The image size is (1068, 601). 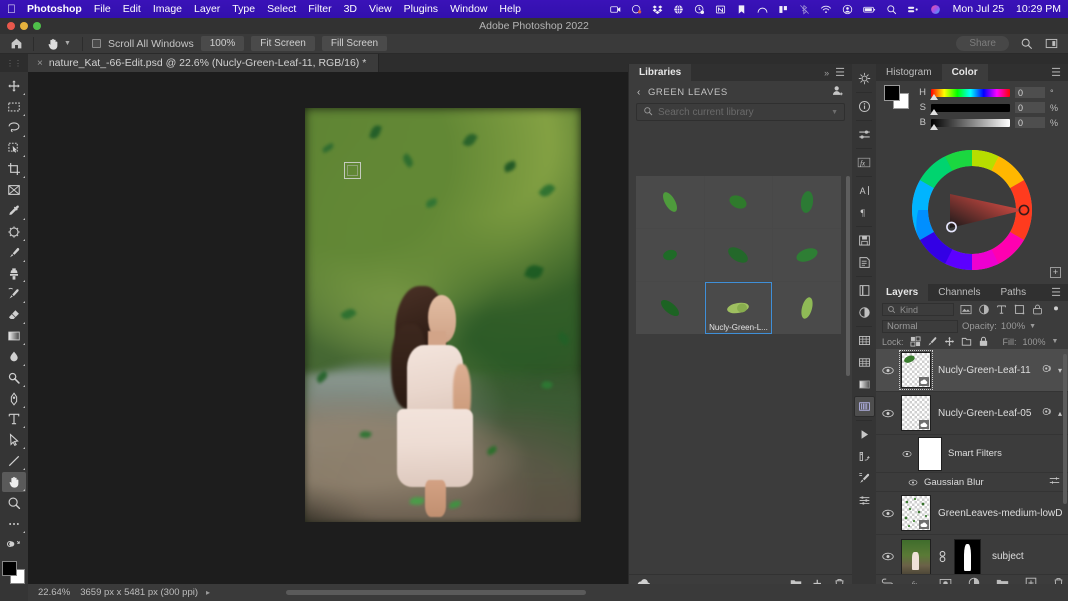 I want to click on hand-tool, so click(x=14, y=482).